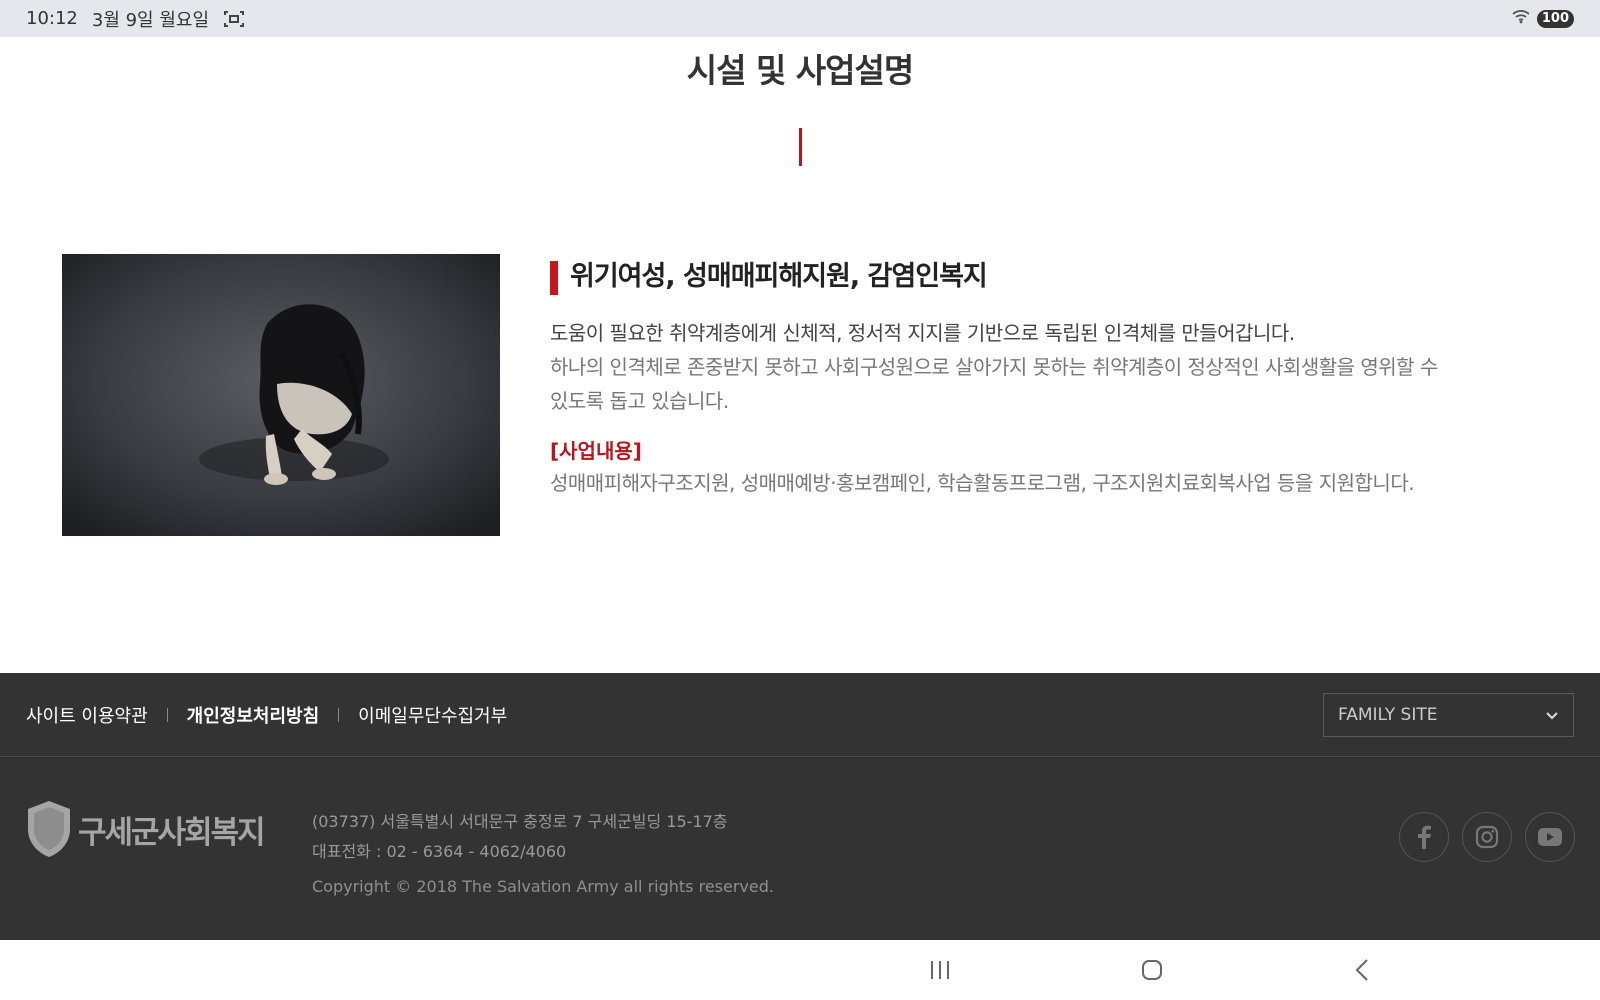 This screenshot has width=1600, height=1000. Describe the element at coordinates (1555, 18) in the screenshot. I see `battery-indicator: 100` at that location.